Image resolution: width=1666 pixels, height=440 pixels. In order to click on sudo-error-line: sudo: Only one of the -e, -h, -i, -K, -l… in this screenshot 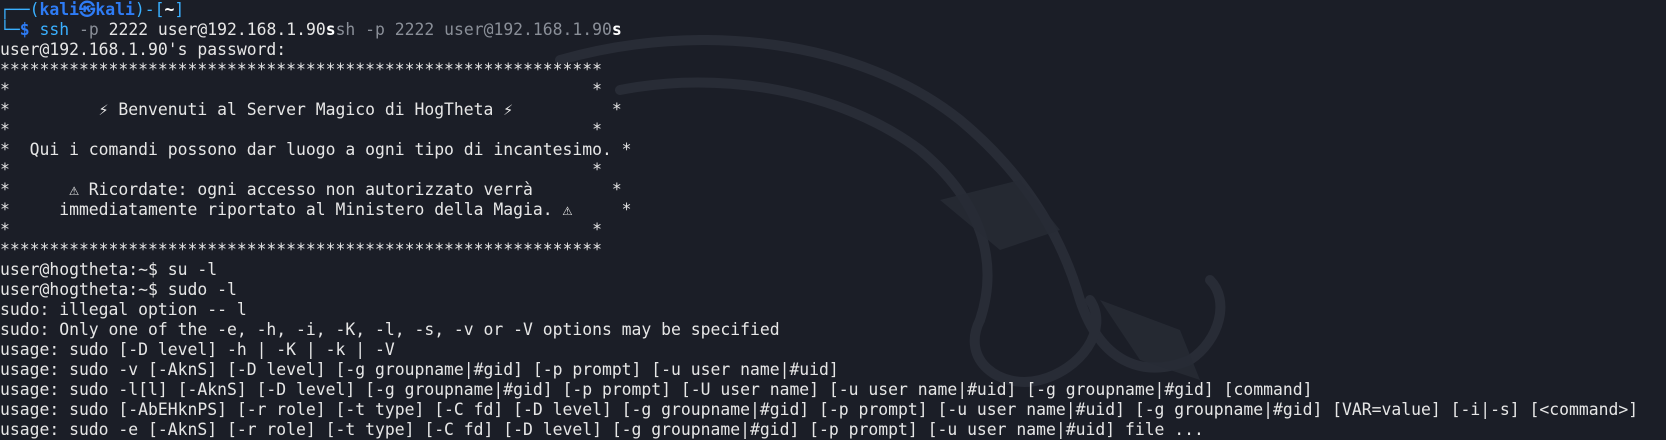, I will do `click(390, 329)`.